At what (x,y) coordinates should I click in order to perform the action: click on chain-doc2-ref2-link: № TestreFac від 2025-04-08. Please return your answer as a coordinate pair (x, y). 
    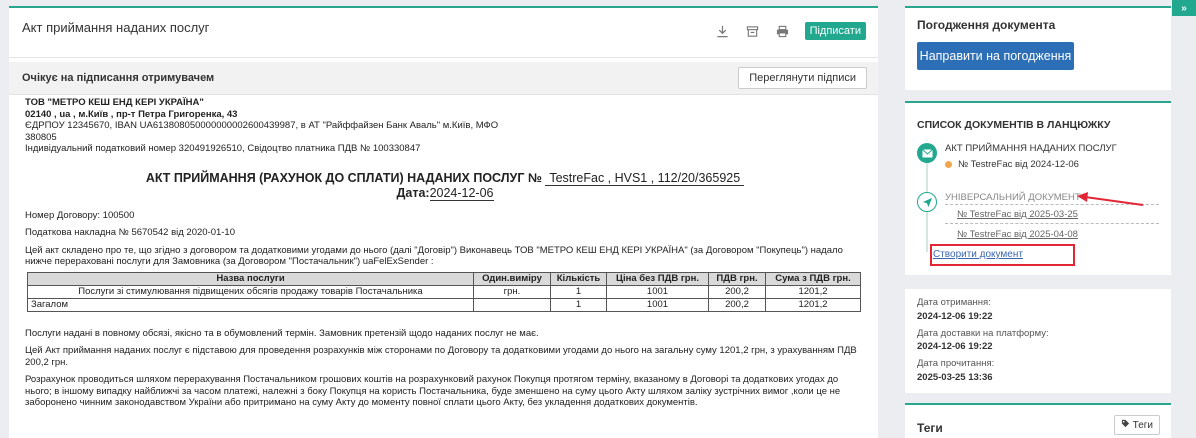
    Looking at the image, I should click on (1017, 234).